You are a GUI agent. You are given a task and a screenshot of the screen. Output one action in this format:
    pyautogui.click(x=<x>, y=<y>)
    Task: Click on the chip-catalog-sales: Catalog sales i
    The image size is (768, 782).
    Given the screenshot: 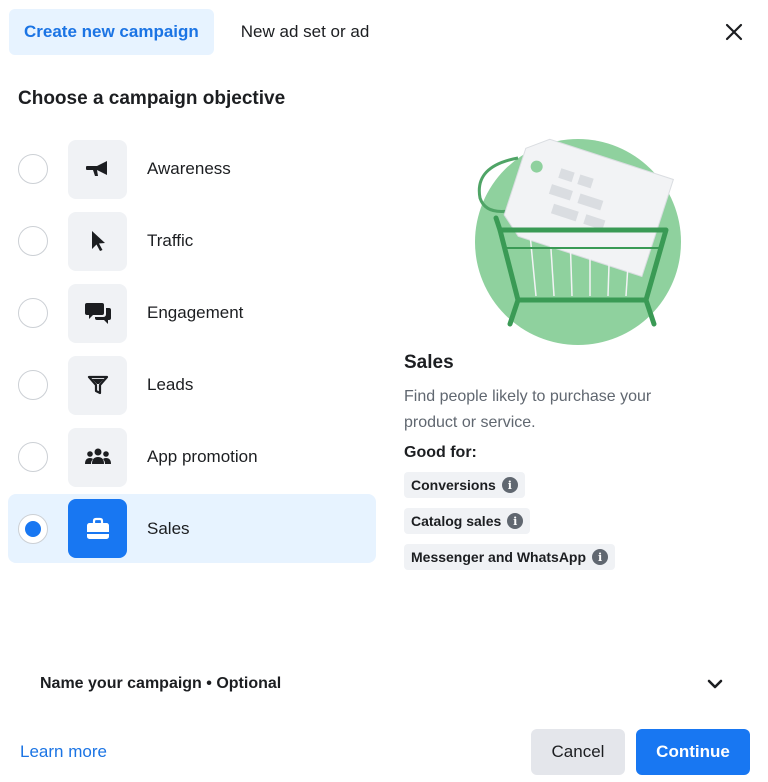 What is the action you would take?
    pyautogui.click(x=467, y=521)
    